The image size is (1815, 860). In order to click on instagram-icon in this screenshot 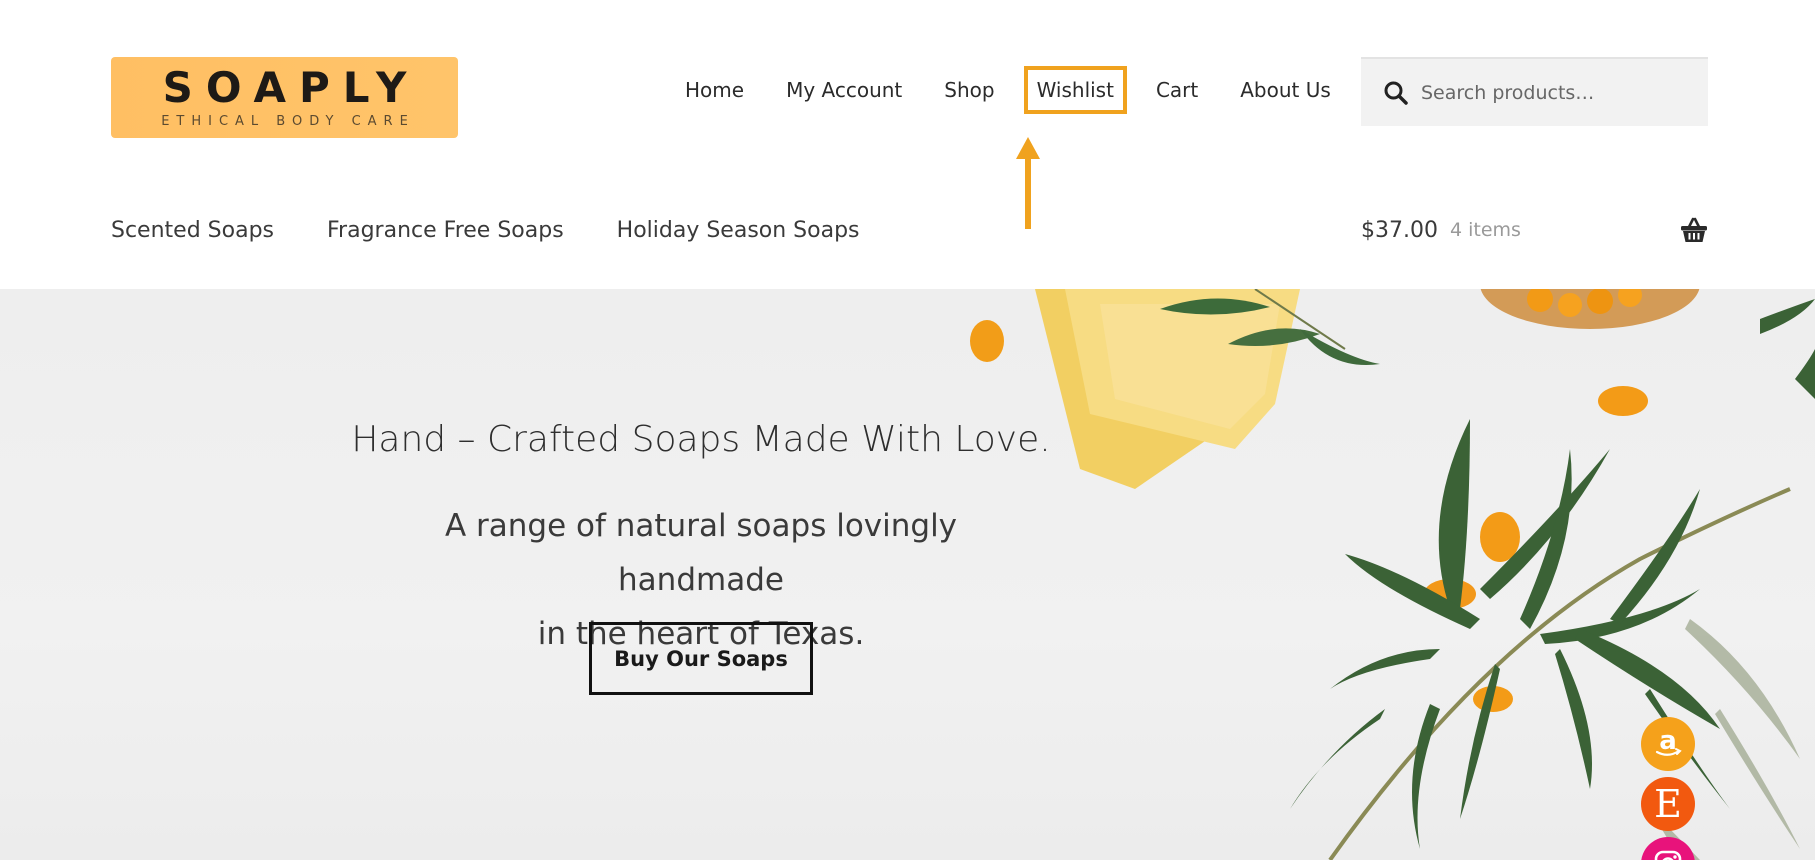, I will do `click(1668, 855)`.